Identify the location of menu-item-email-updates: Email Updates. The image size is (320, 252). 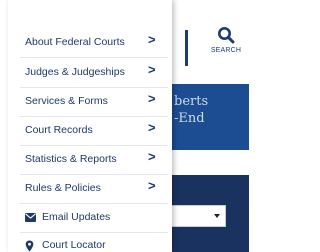
(90, 217).